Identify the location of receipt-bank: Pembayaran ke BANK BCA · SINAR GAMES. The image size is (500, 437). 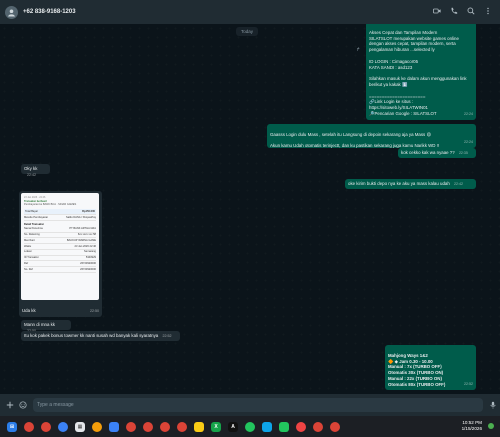
(50, 205).